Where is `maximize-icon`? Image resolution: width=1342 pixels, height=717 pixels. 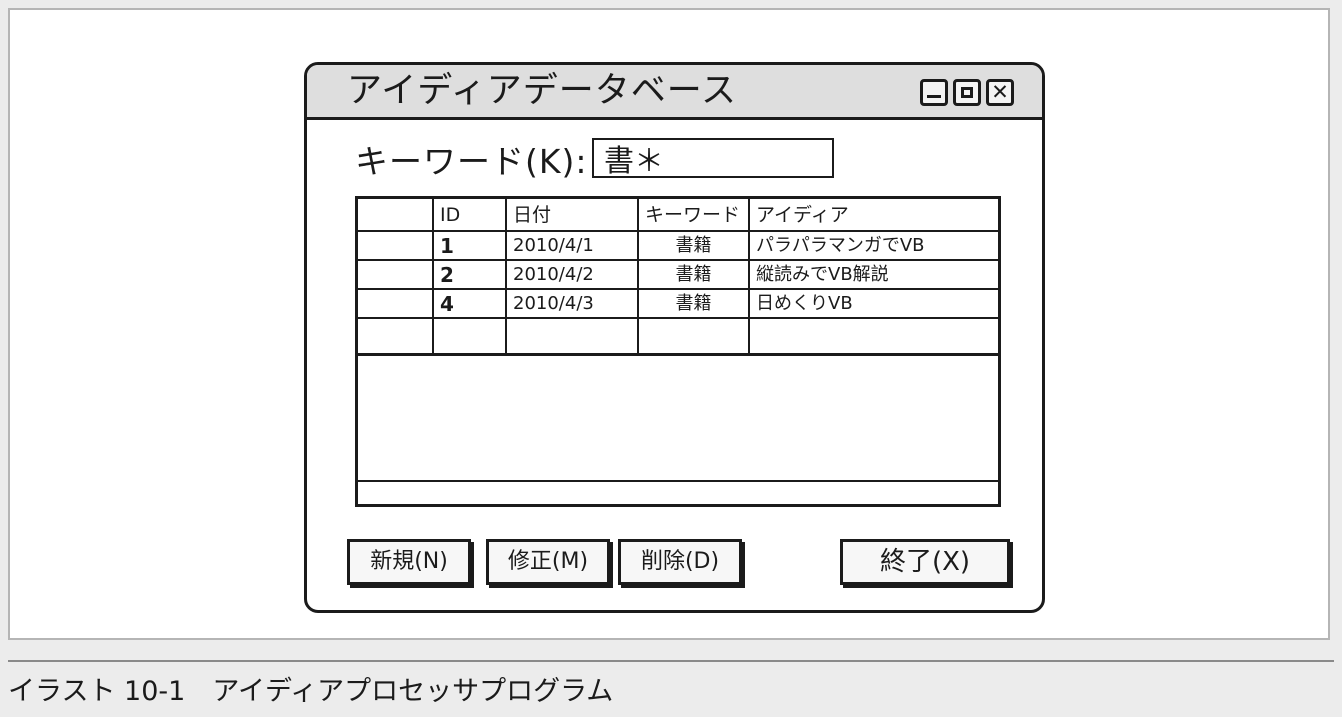 maximize-icon is located at coordinates (967, 92).